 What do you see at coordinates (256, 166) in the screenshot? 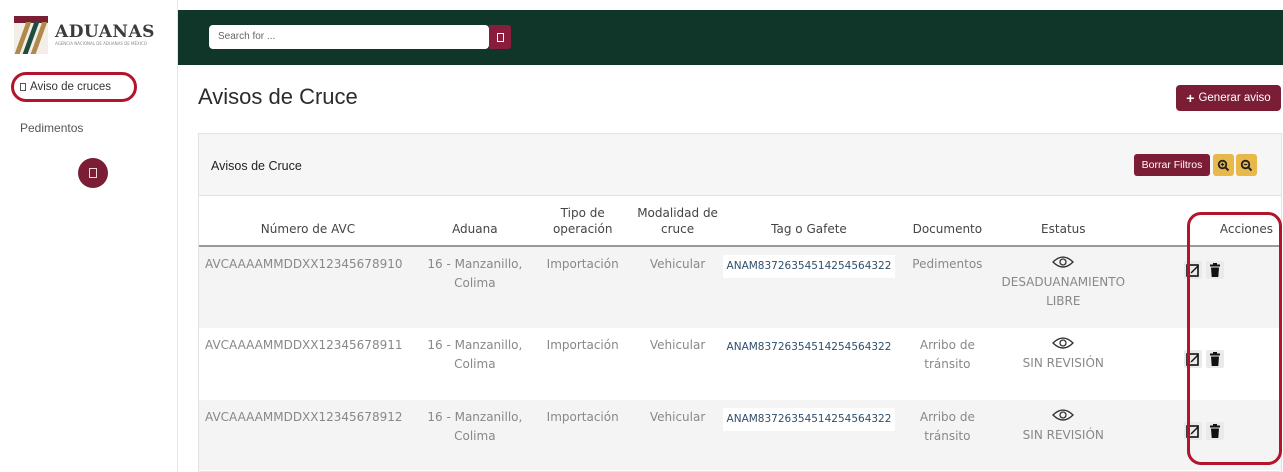
I see `card-title: Avisos de Cruce` at bounding box center [256, 166].